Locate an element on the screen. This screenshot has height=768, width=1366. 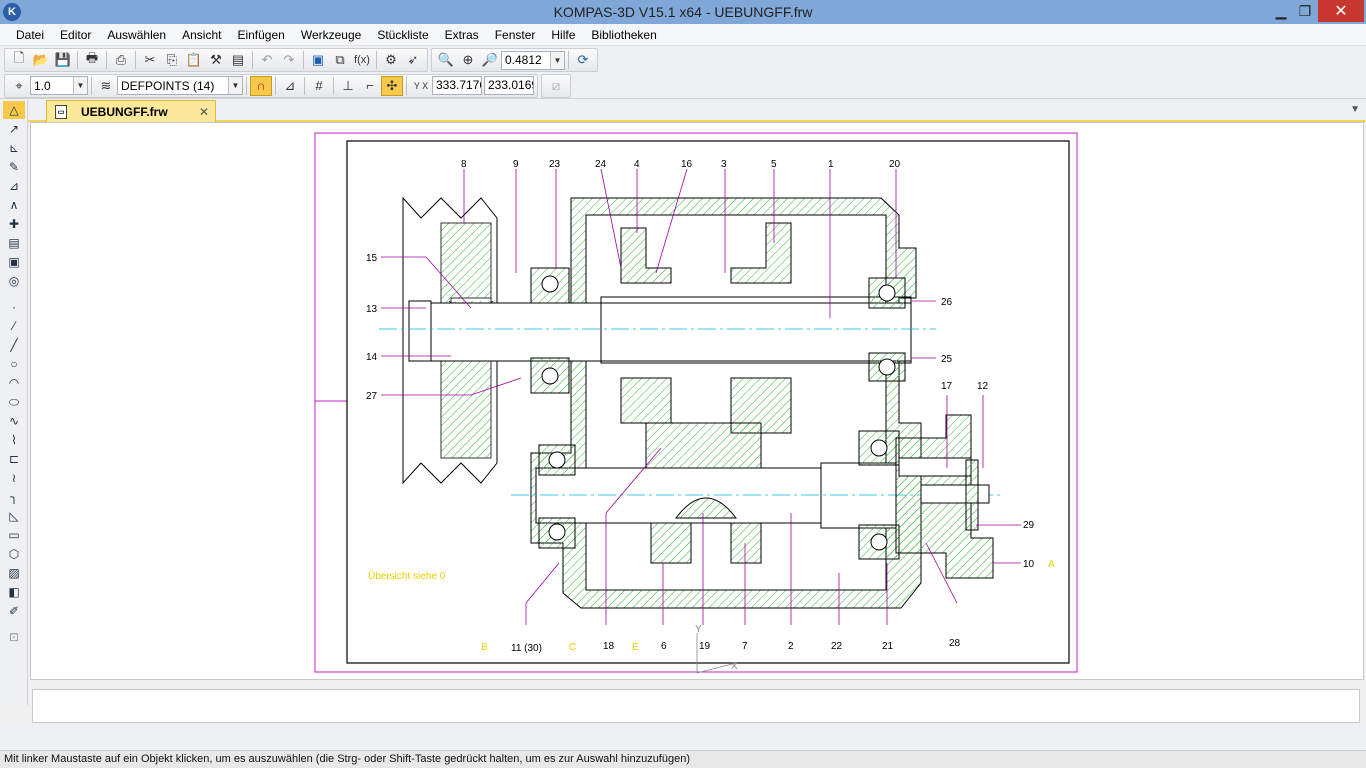
menu-ansicht: Ansicht is located at coordinates (201, 35).